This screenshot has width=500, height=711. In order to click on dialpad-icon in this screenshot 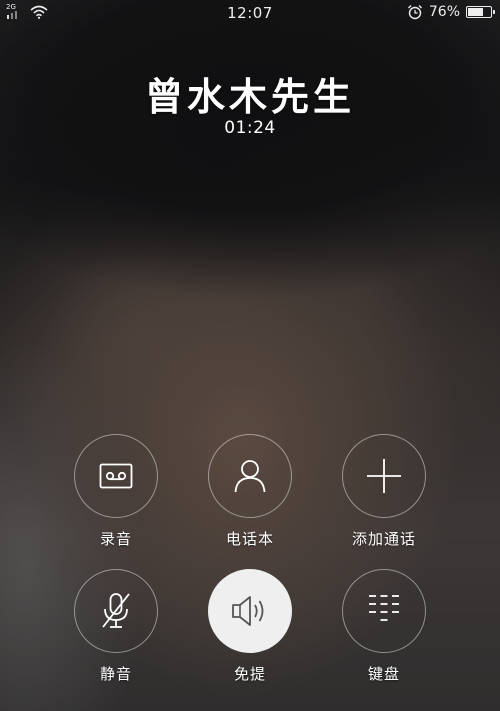, I will do `click(384, 608)`.